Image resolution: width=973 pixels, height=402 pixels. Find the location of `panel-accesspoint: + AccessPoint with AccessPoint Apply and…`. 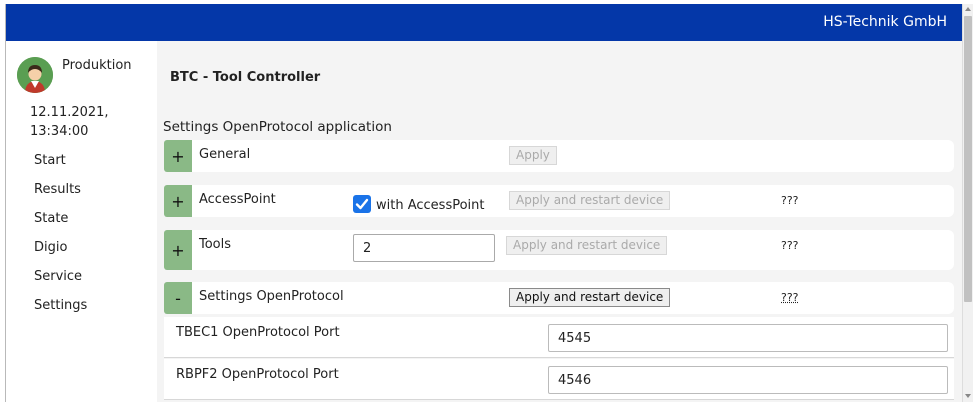

panel-accesspoint: + AccessPoint with AccessPoint Apply and… is located at coordinates (559, 201).